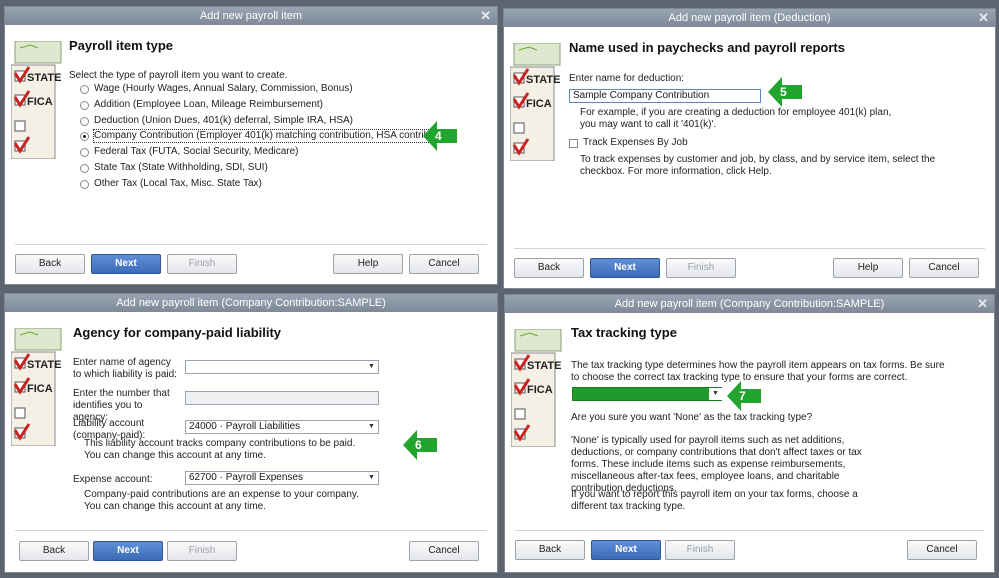 This screenshot has height=578, width=999. What do you see at coordinates (84, 136) in the screenshot?
I see `radio-company-contribution` at bounding box center [84, 136].